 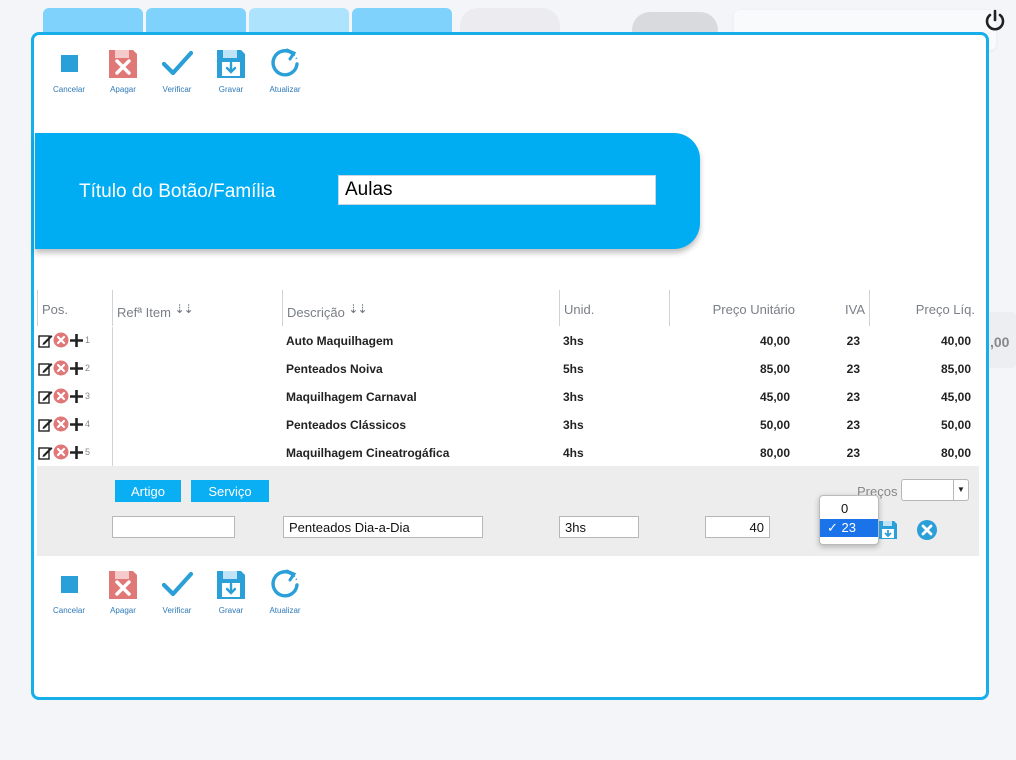 What do you see at coordinates (173, 527) in the screenshot?
I see `ref-input` at bounding box center [173, 527].